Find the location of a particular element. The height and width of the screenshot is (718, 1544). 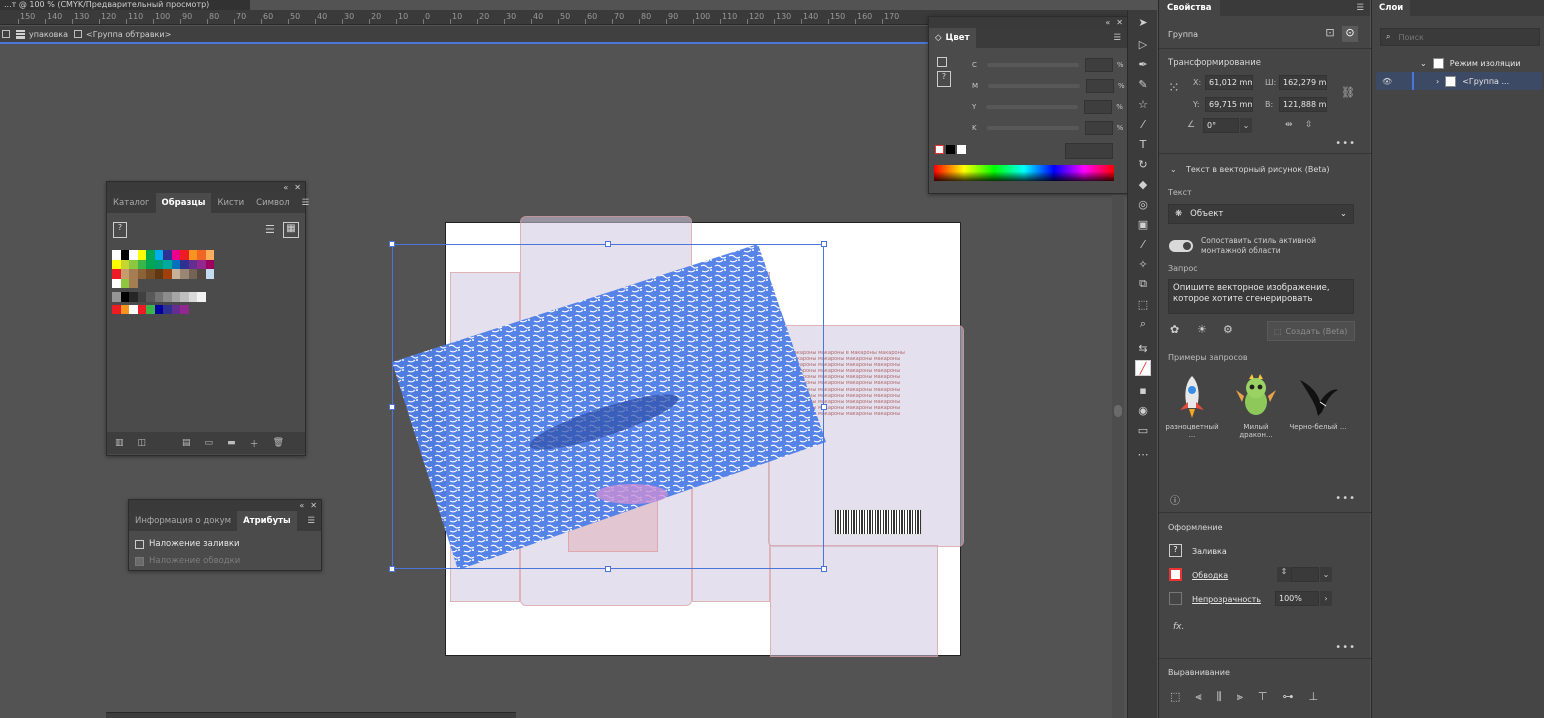

generate-button: ⬚ Создать (Beta) is located at coordinates (1311, 331).